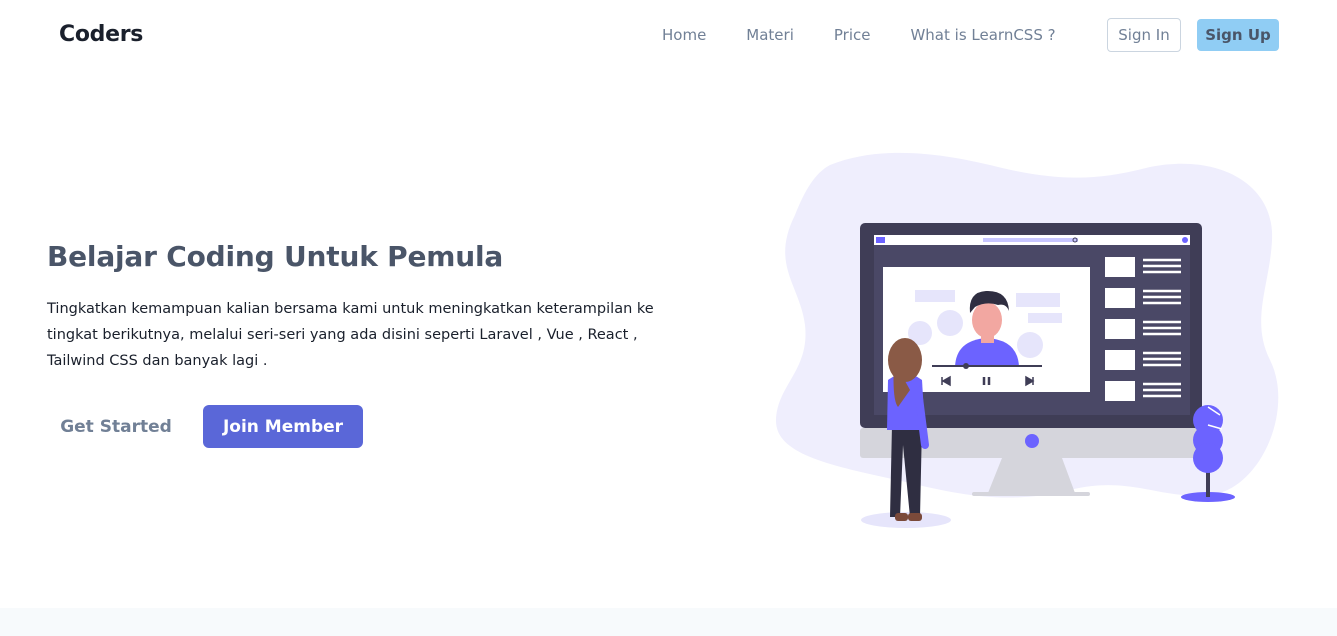 This screenshot has height=636, width=1337. What do you see at coordinates (1238, 35) in the screenshot?
I see `sign-up-button: Sign Up` at bounding box center [1238, 35].